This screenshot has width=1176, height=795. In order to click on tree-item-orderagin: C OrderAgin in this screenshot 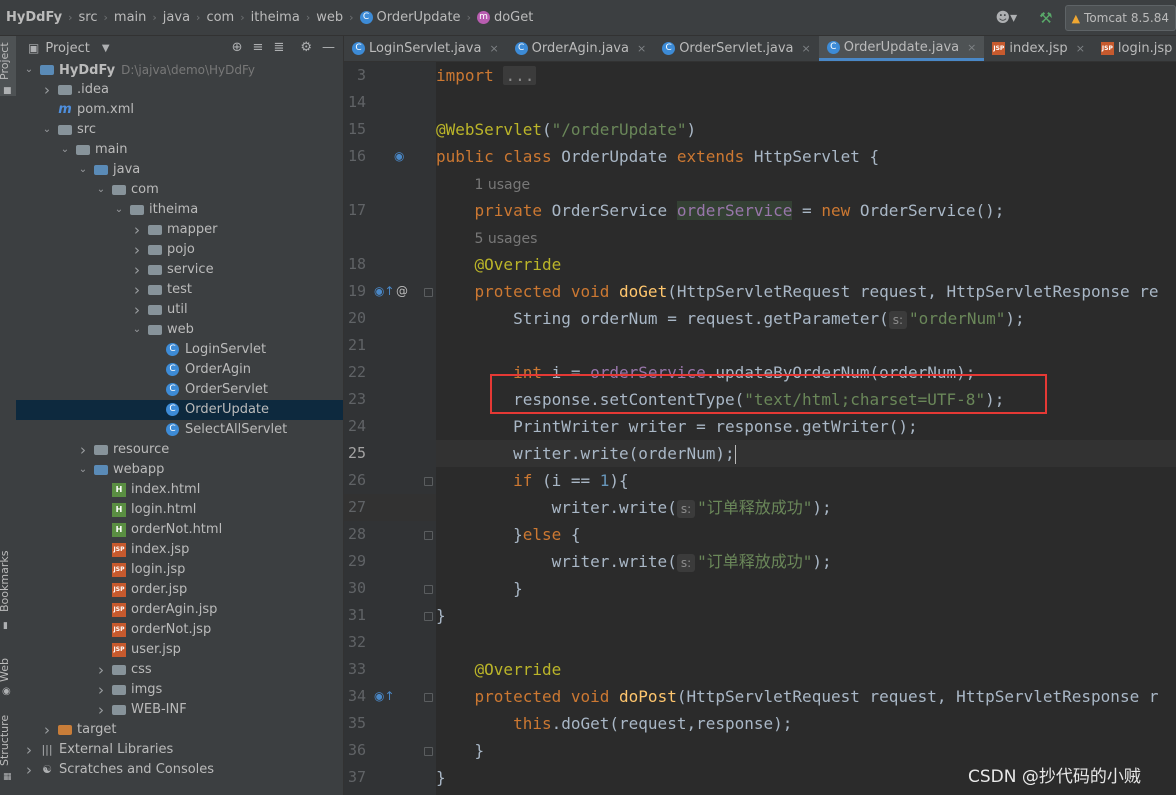, I will do `click(179, 370)`.